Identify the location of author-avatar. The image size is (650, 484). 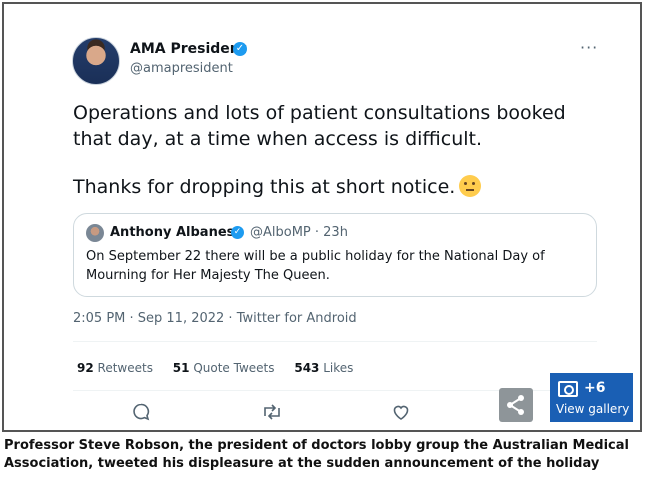
(96, 61).